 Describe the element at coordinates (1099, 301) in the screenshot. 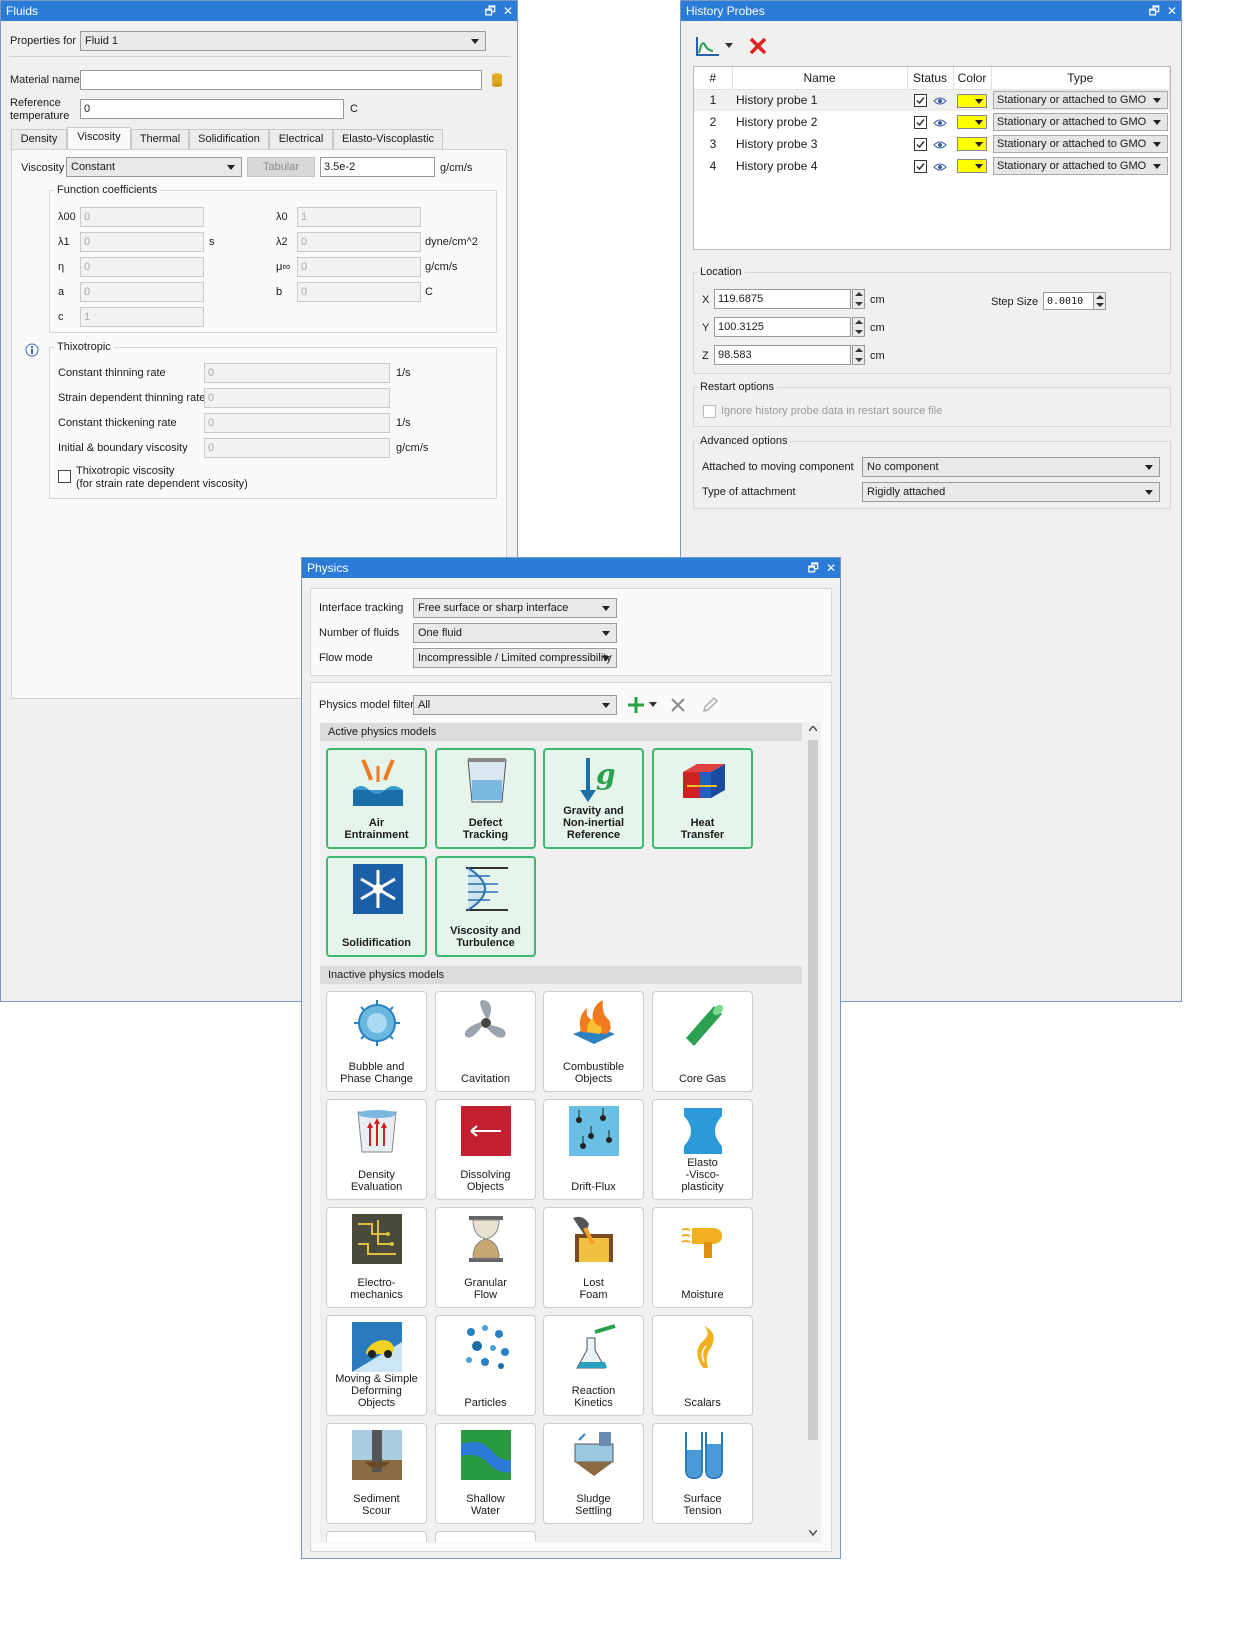

I see `step-size-spinner` at that location.